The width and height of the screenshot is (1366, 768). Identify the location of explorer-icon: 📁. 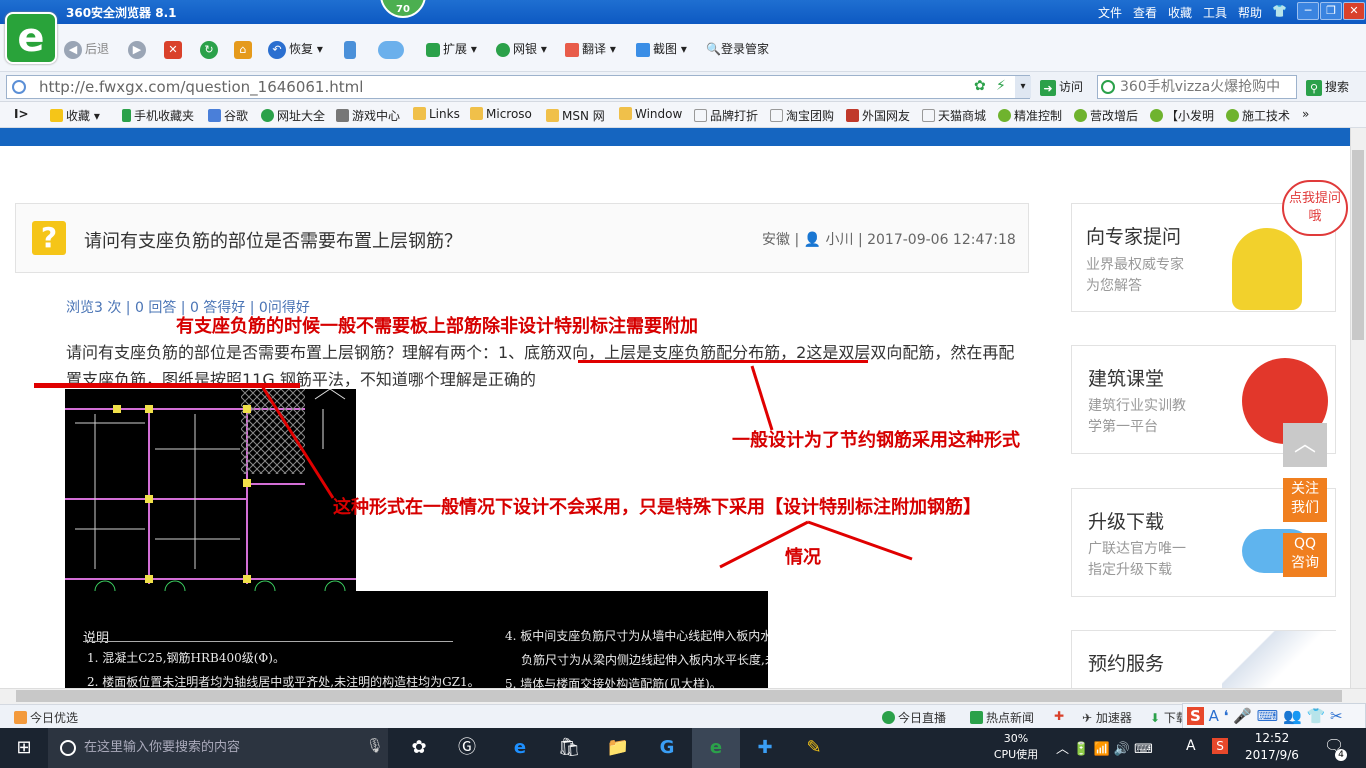
(618, 748).